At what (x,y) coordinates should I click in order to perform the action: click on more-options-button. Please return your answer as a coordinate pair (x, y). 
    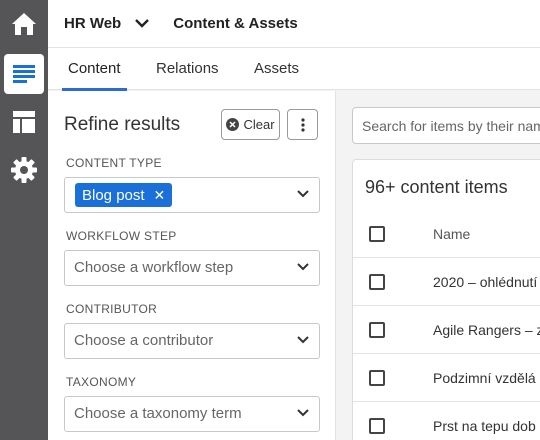
    Looking at the image, I should click on (302, 124).